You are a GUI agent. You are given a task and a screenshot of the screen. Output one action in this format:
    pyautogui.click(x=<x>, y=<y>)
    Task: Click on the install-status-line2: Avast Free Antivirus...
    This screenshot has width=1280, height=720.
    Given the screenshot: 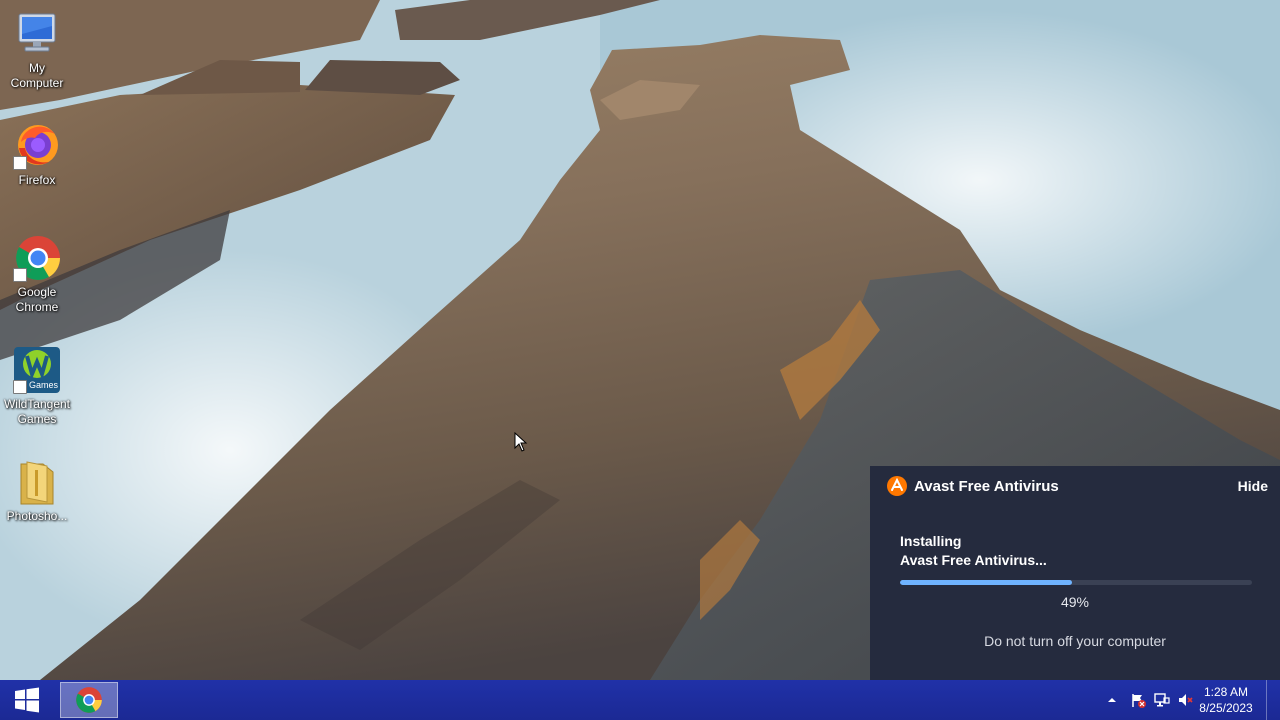 What is the action you would take?
    pyautogui.click(x=973, y=560)
    